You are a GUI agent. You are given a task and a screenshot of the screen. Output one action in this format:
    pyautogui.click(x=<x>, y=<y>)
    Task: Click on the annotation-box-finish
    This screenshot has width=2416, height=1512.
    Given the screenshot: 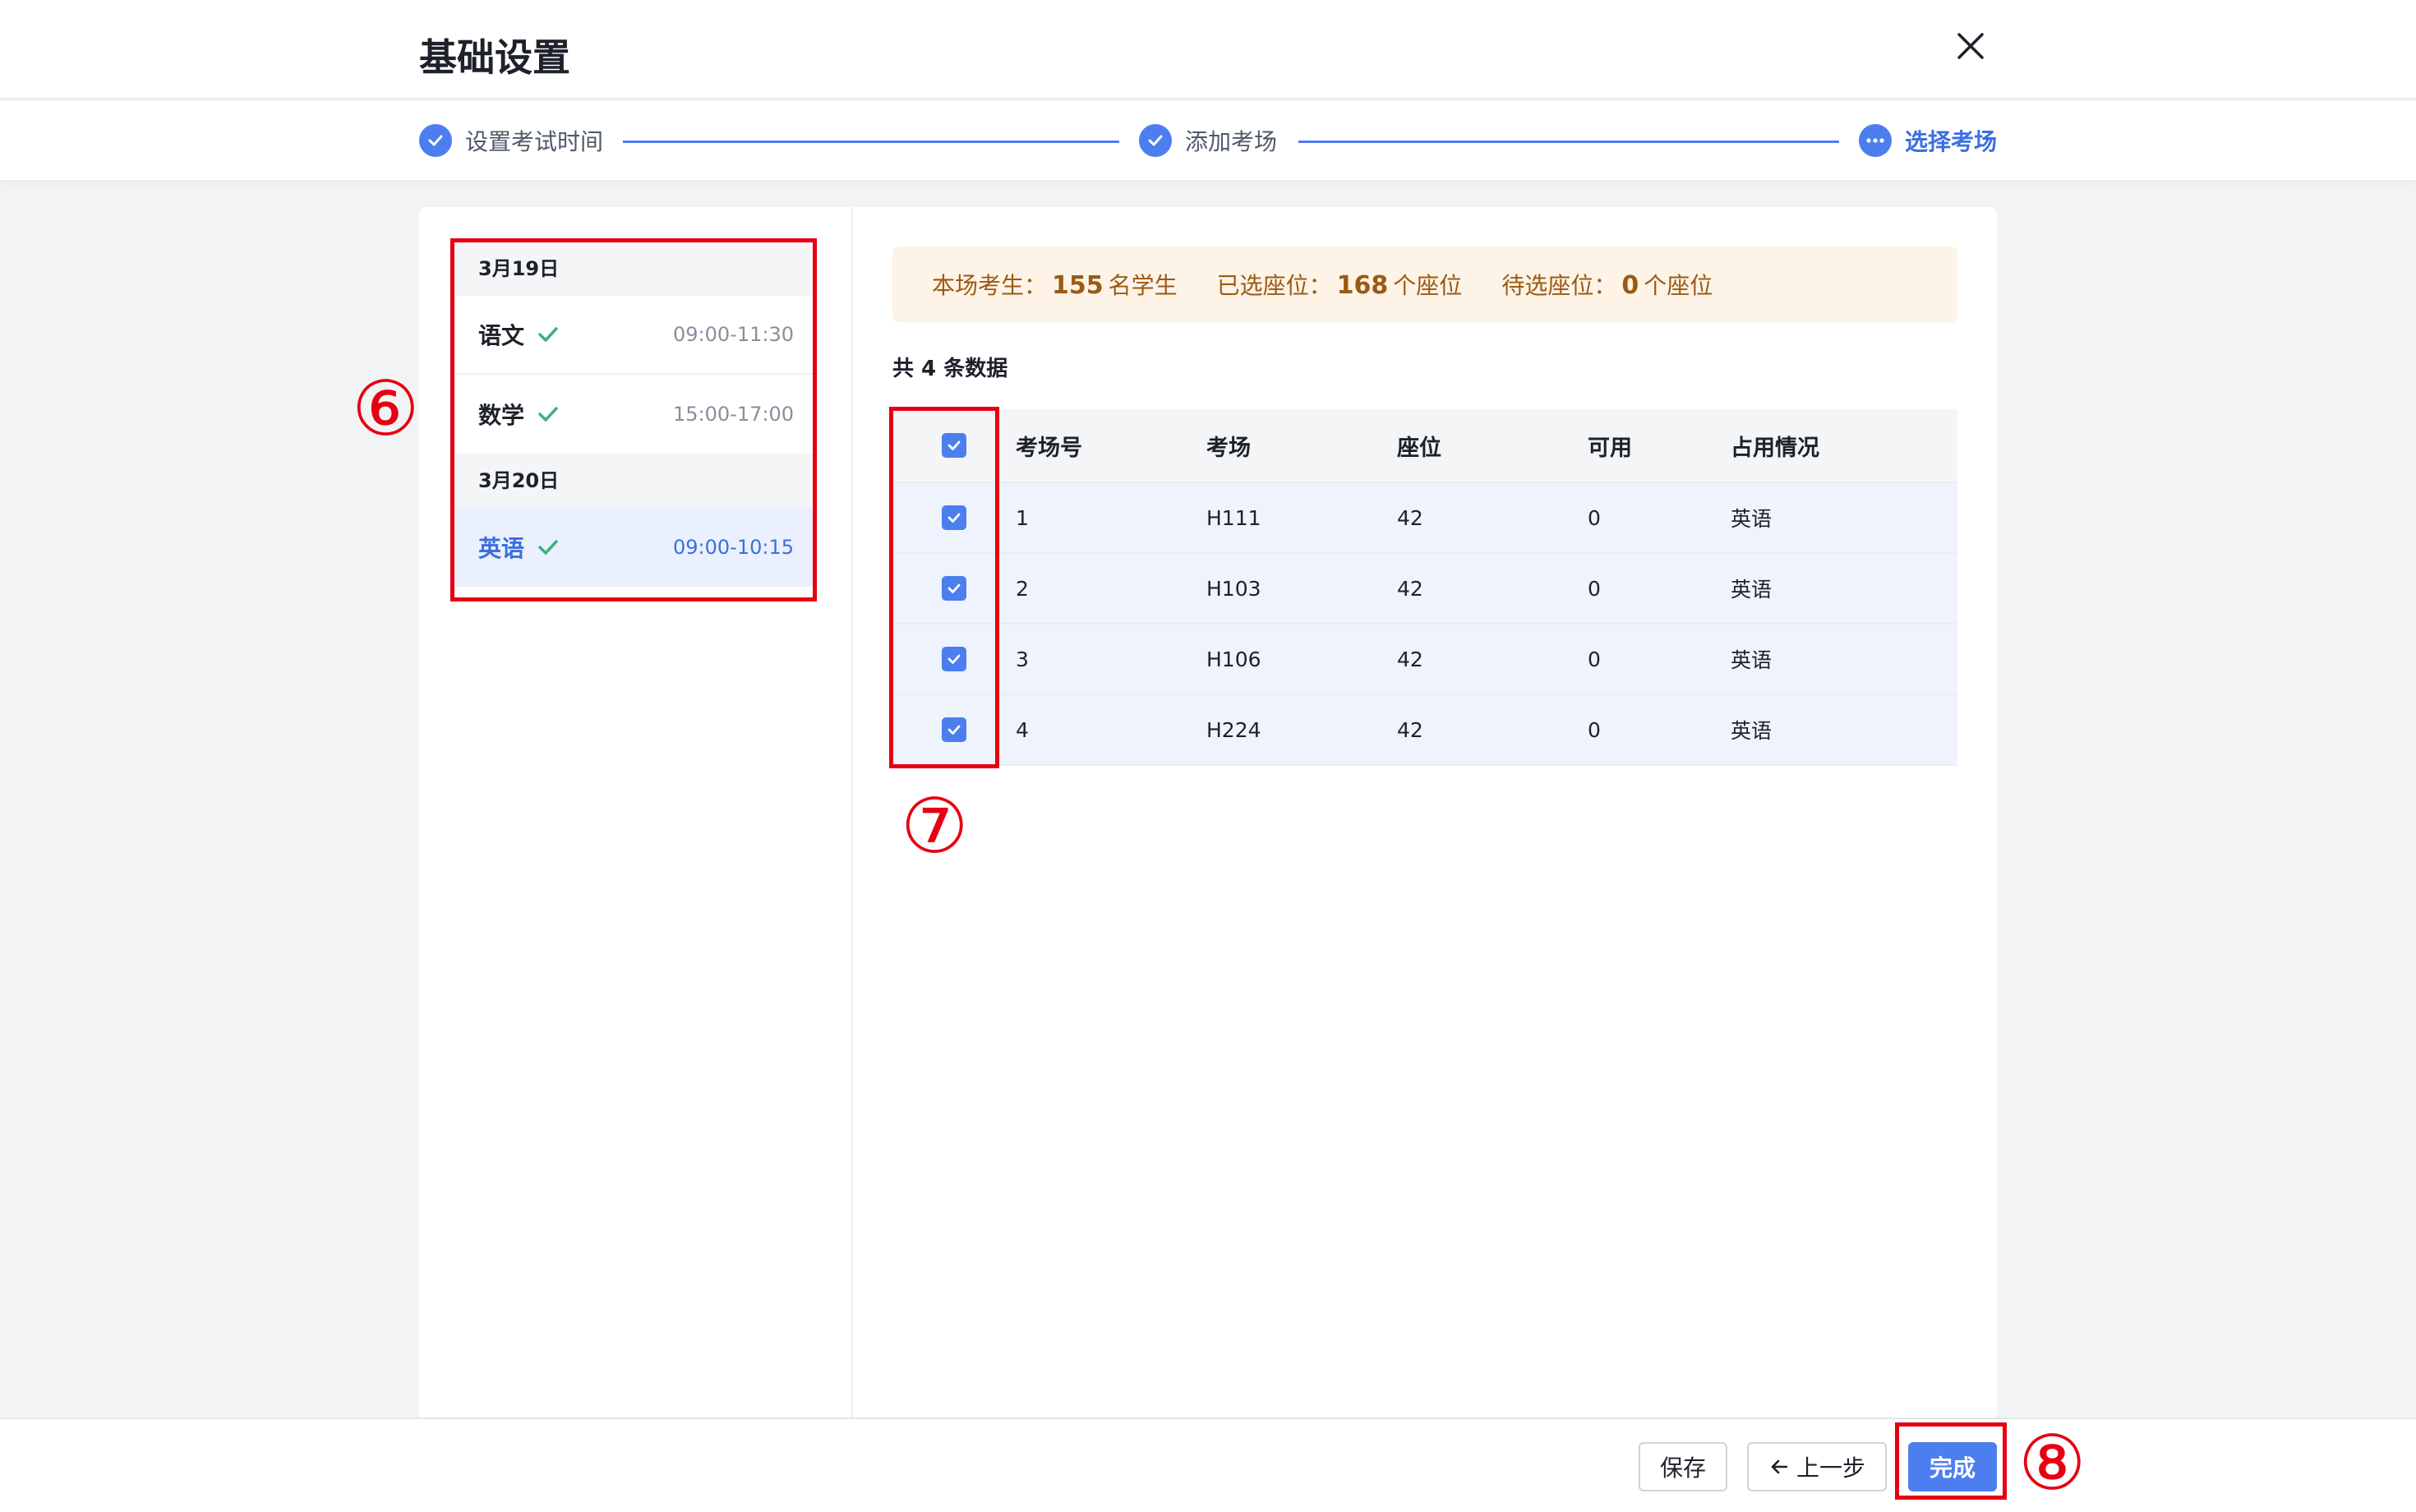 What is the action you would take?
    pyautogui.click(x=1951, y=1461)
    